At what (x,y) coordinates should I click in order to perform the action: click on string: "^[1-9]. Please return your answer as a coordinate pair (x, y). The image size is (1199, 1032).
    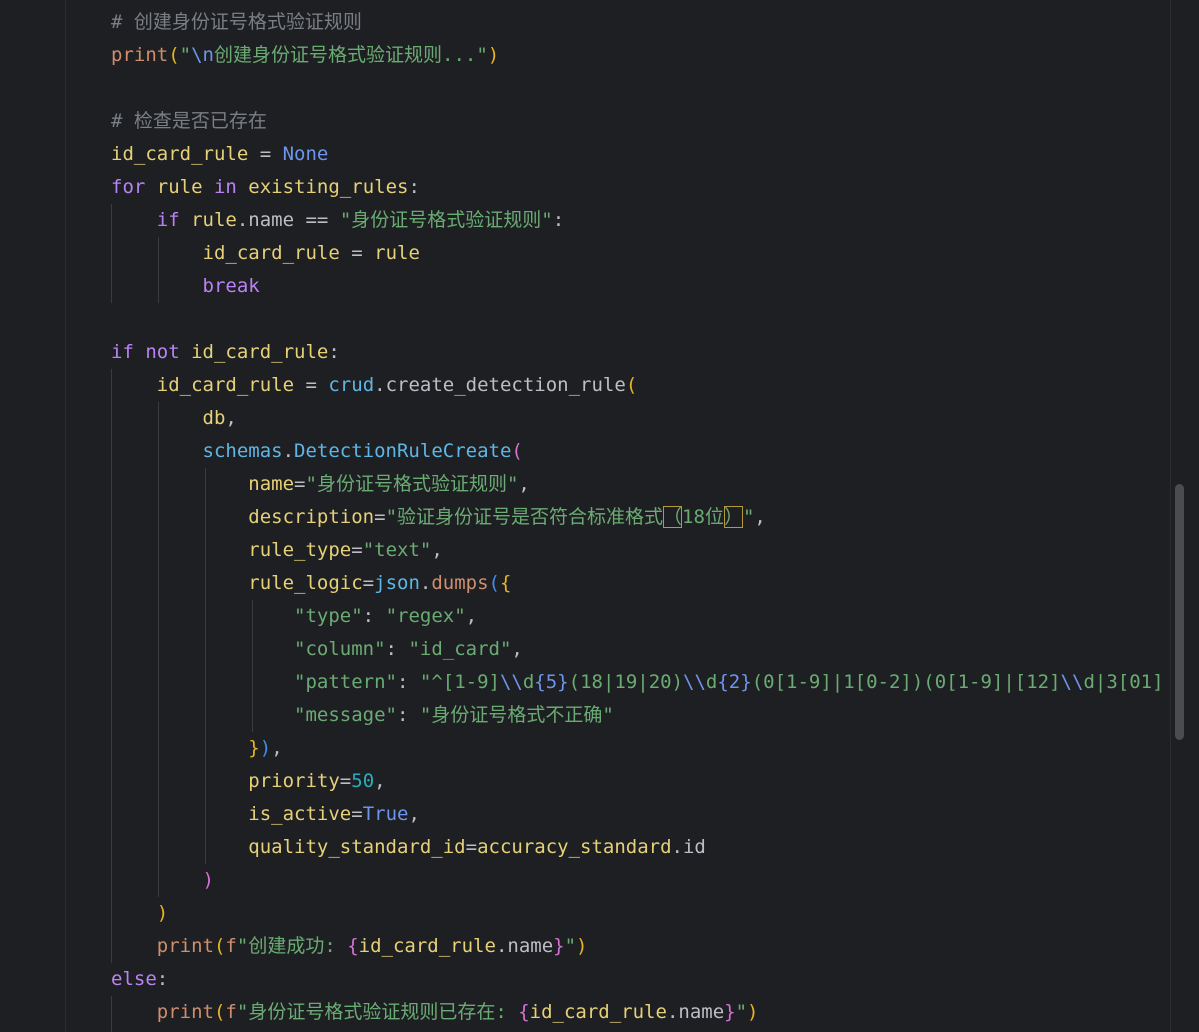
    Looking at the image, I should click on (459, 682).